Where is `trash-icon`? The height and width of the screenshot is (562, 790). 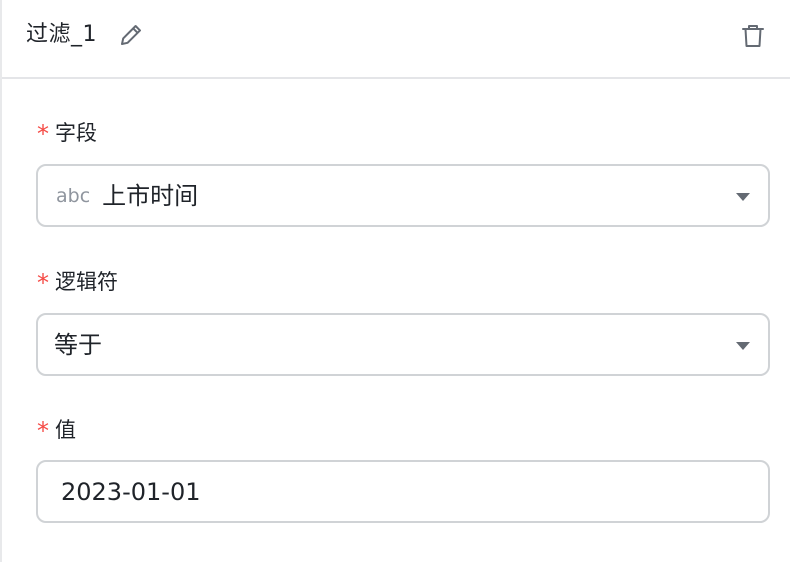 trash-icon is located at coordinates (753, 36).